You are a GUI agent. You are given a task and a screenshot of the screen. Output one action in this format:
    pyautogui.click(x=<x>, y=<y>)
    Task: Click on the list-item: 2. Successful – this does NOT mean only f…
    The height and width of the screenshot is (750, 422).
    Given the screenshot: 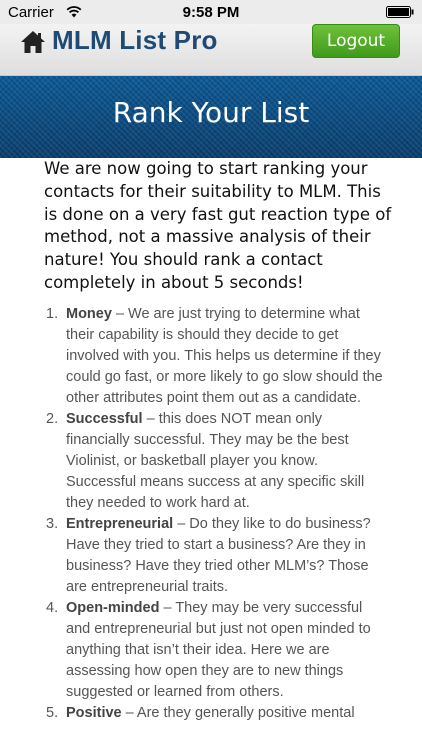 What is the action you would take?
    pyautogui.click(x=216, y=461)
    